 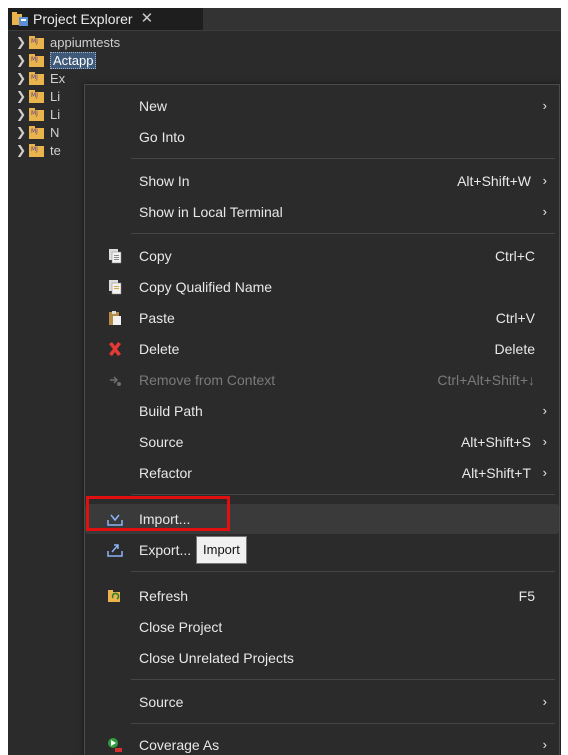 I want to click on tree-item: ❯ MJ N, so click(x=37, y=132).